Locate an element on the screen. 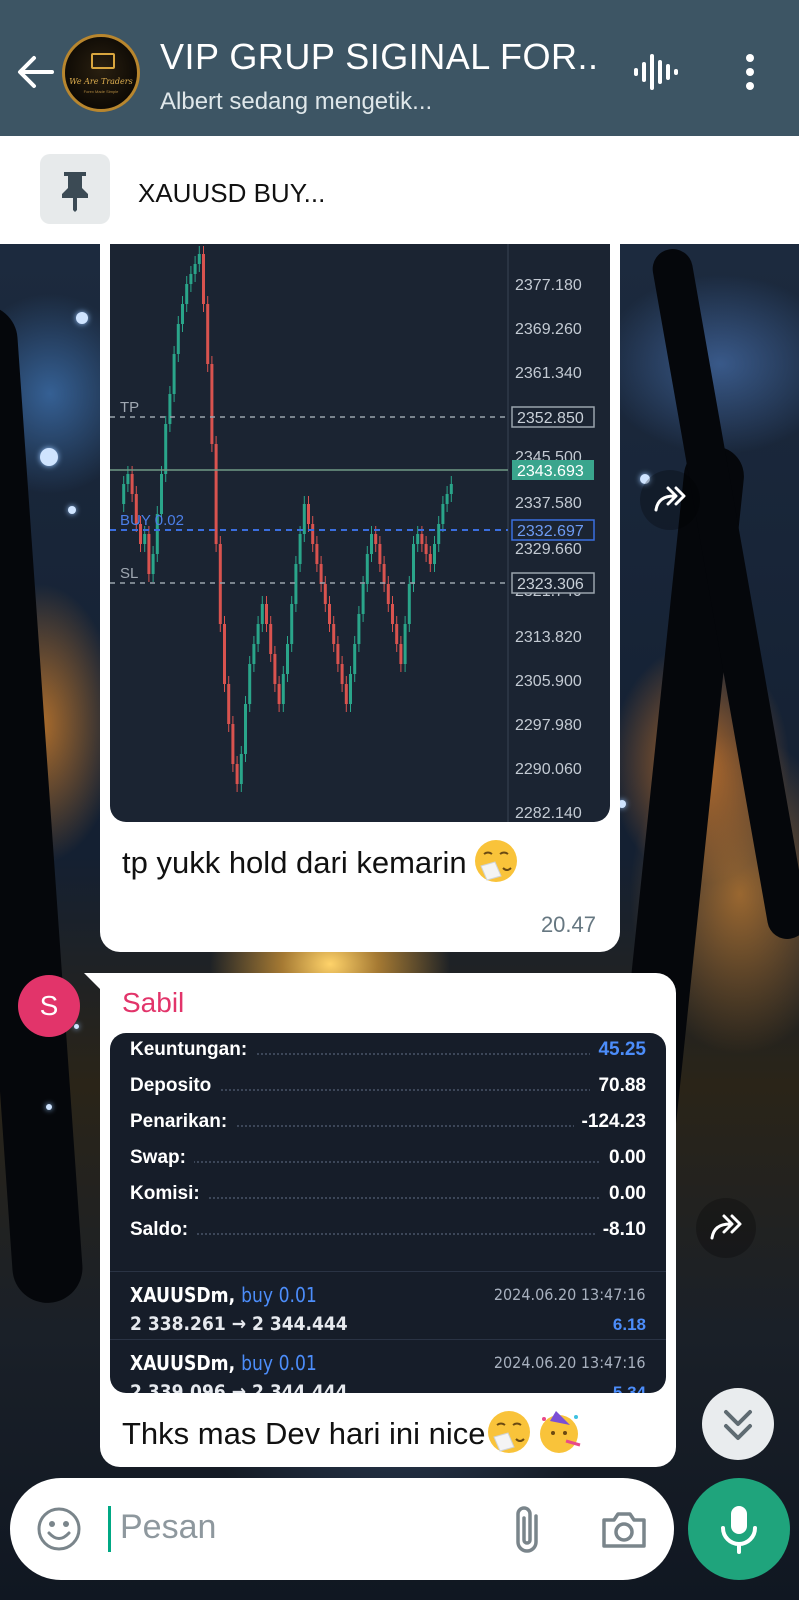  trade-profit: 5.34 is located at coordinates (629, 1388).